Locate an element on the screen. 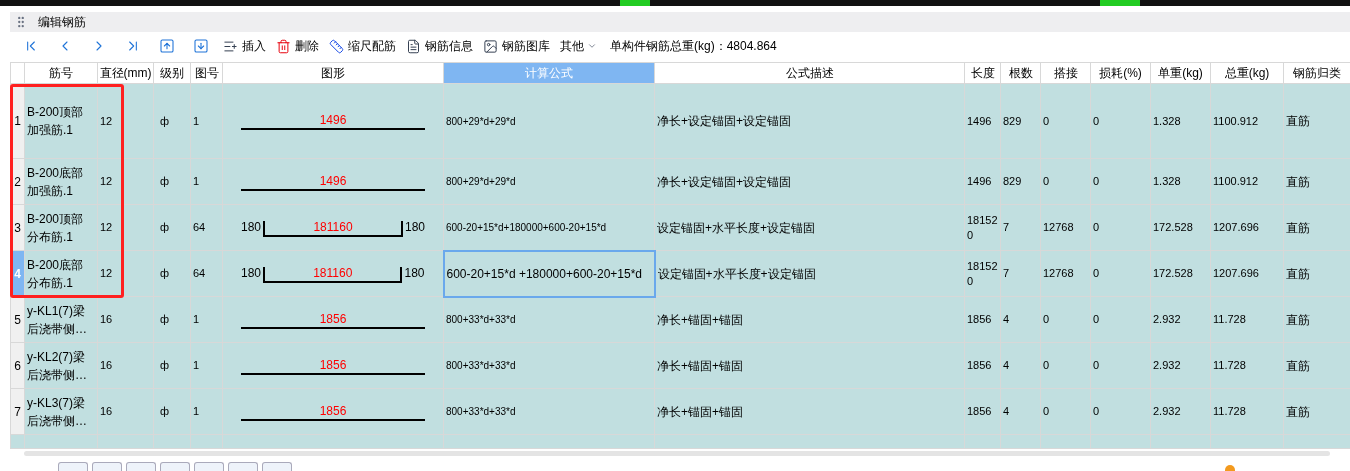 The image size is (1350, 471). table-cell: 172.528 is located at coordinates (1180, 227).